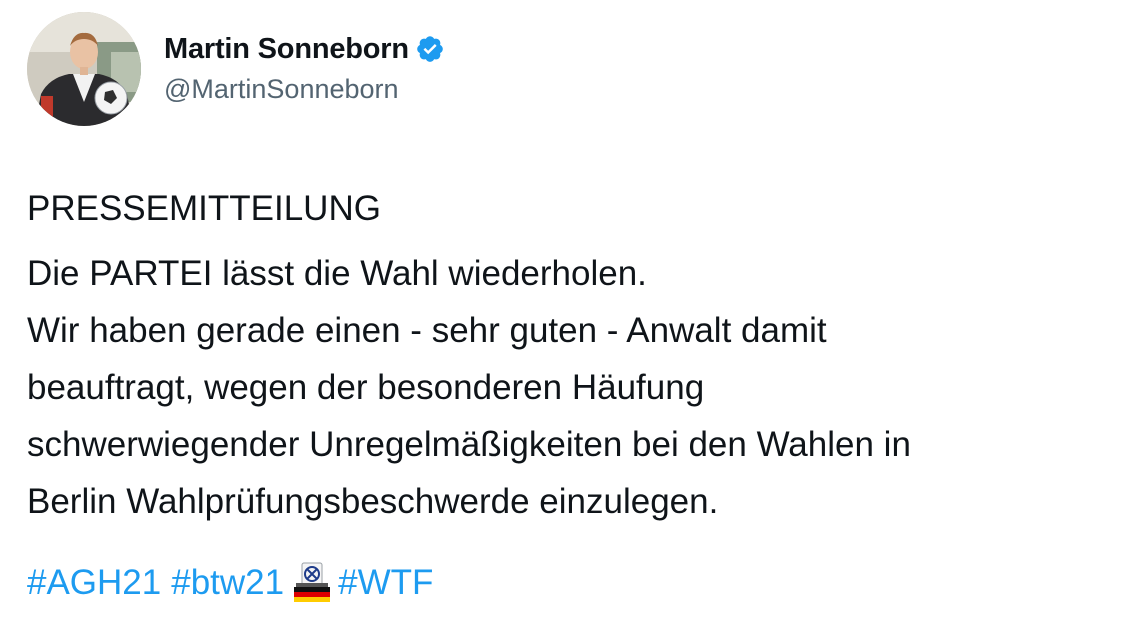  Describe the element at coordinates (94, 583) in the screenshot. I see `hashtag-link: #AGH21` at that location.